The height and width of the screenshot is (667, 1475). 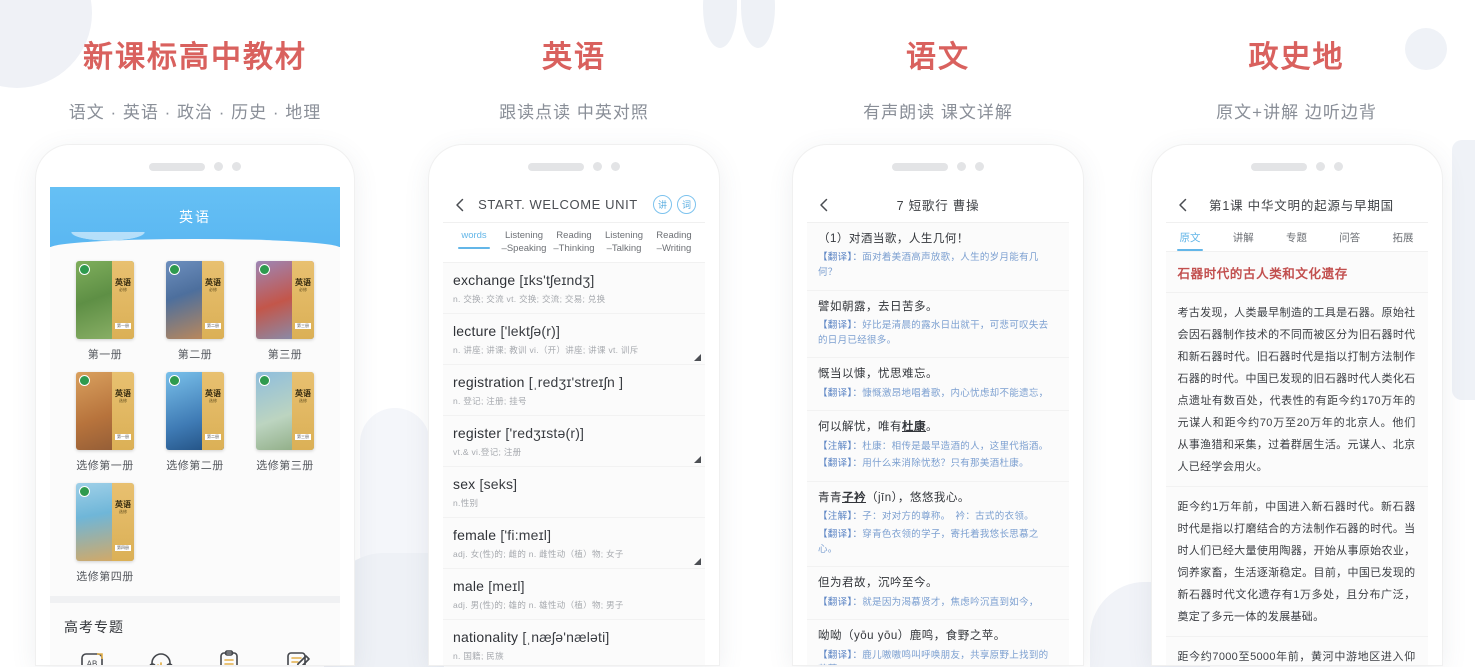 I want to click on tab-words: words, so click(x=474, y=239).